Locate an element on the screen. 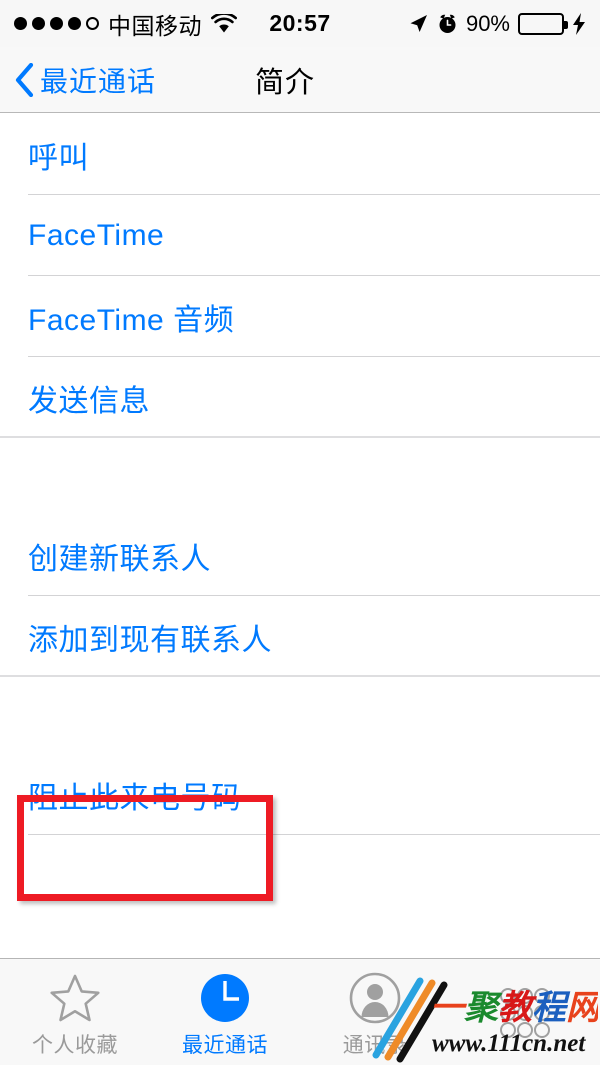  carrier-label: 中国移动 is located at coordinates (155, 25).